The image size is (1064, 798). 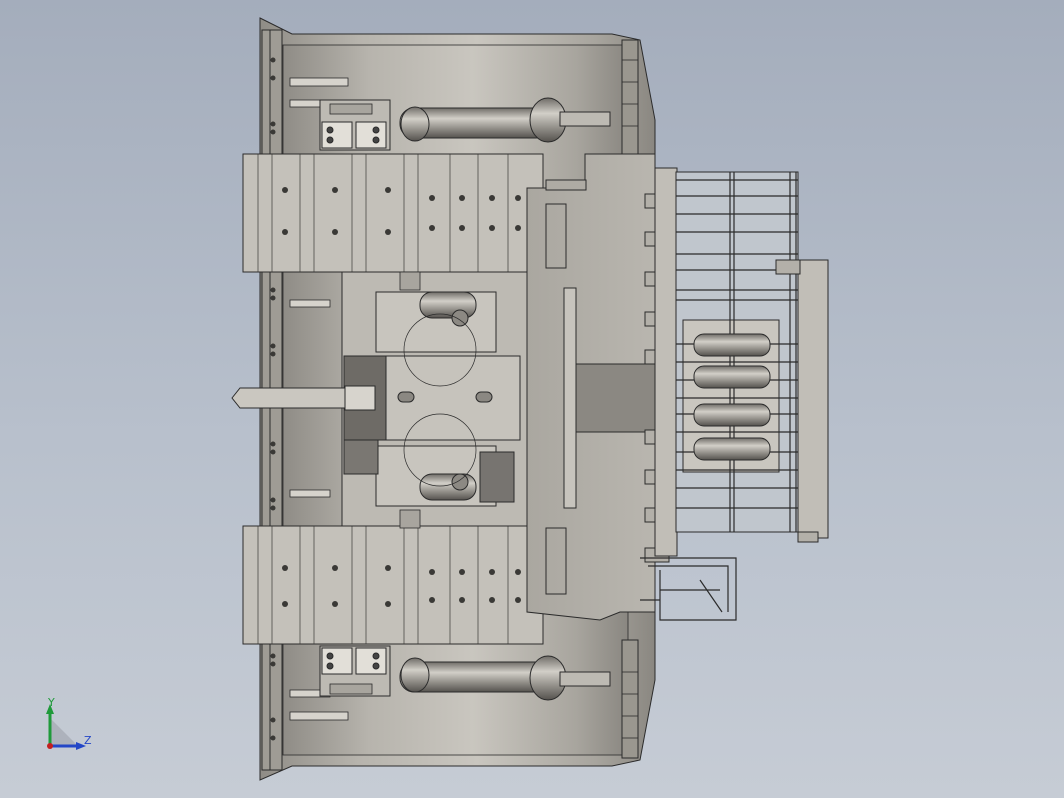 I want to click on track-bottom, so click(x=393, y=585).